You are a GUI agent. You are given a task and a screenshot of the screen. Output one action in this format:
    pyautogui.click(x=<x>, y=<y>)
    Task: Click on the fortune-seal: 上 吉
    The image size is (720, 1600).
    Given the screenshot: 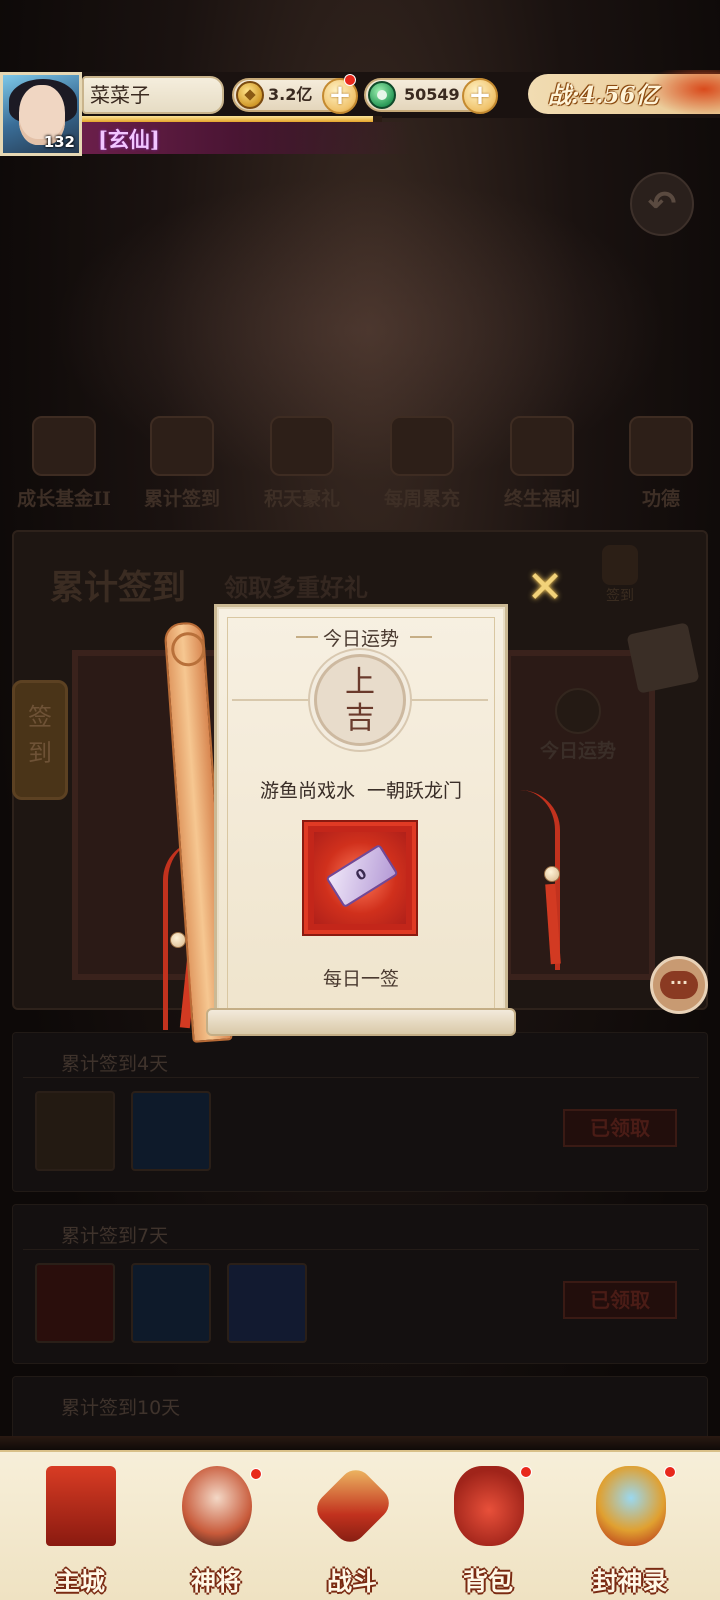 What is the action you would take?
    pyautogui.click(x=360, y=700)
    